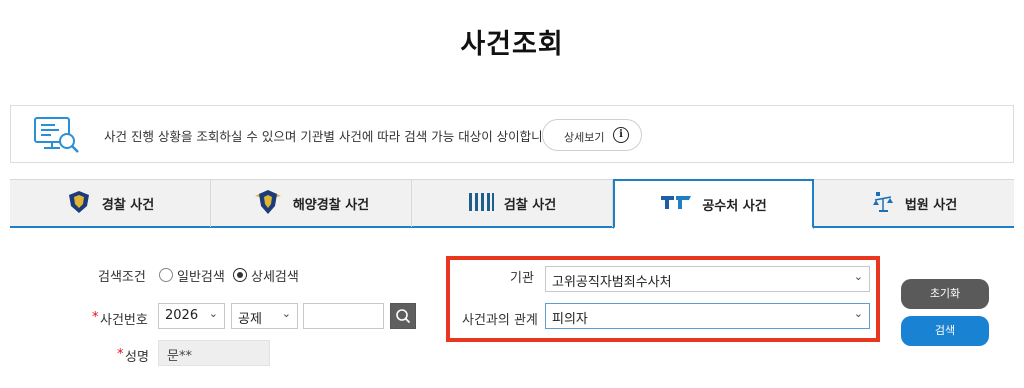 The width and height of the screenshot is (1024, 388). What do you see at coordinates (621, 135) in the screenshot?
I see `info-icon: i` at bounding box center [621, 135].